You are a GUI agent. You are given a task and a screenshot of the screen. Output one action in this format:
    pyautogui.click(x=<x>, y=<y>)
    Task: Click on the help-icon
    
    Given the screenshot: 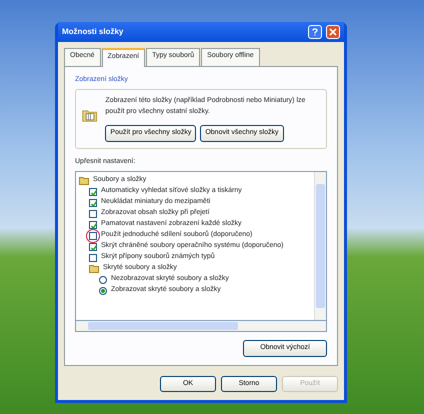 What is the action you would take?
    pyautogui.click(x=315, y=32)
    